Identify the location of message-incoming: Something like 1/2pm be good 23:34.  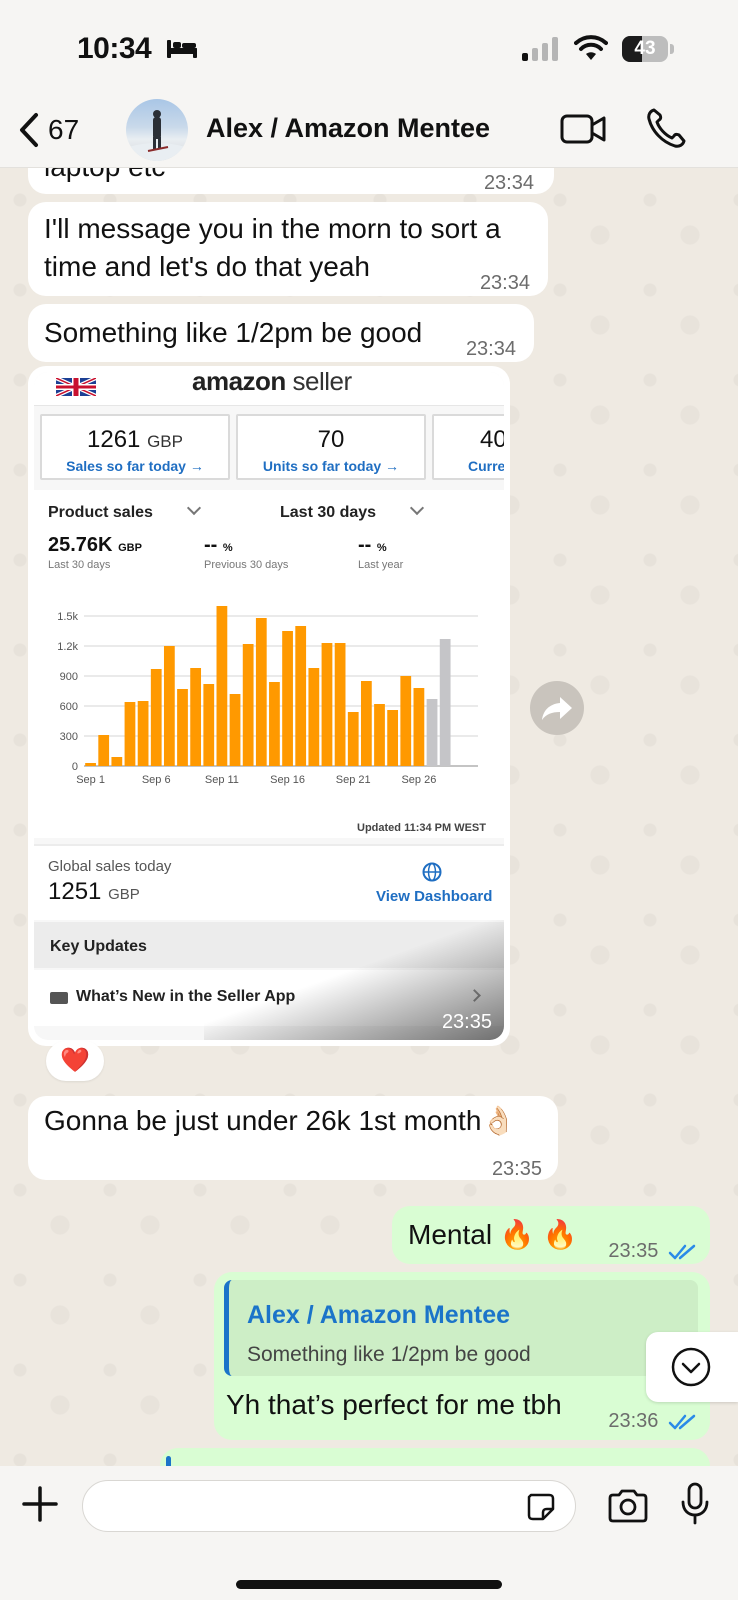
(281, 333).